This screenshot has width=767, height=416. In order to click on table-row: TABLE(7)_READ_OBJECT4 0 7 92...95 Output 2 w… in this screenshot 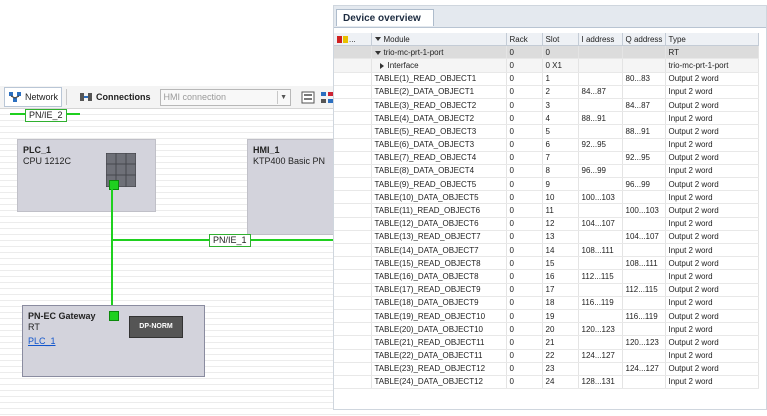, I will do `click(546, 158)`.